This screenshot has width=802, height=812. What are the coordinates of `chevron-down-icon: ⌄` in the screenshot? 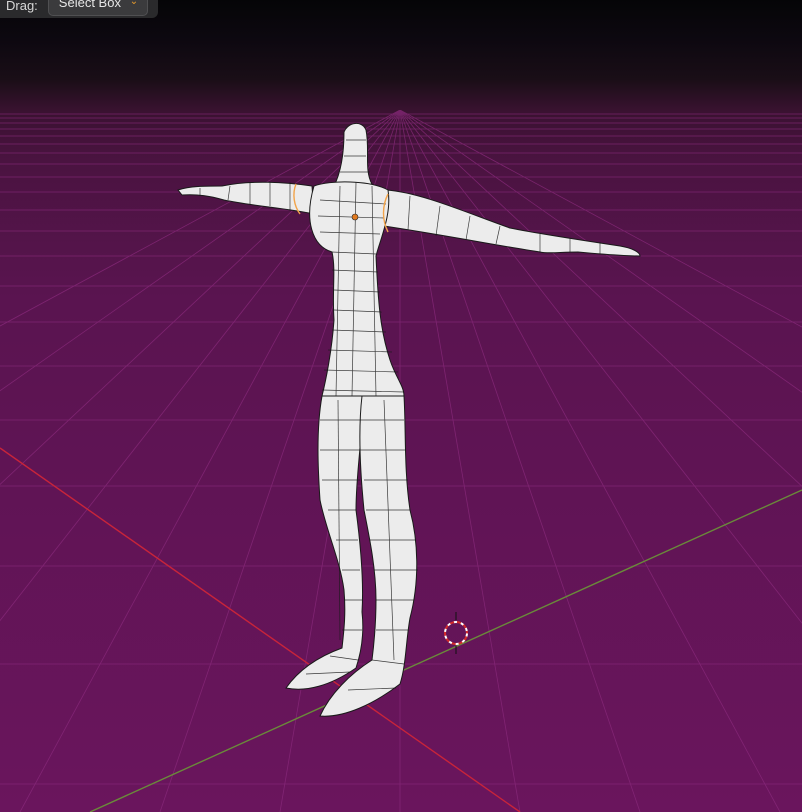 It's located at (133, 4).